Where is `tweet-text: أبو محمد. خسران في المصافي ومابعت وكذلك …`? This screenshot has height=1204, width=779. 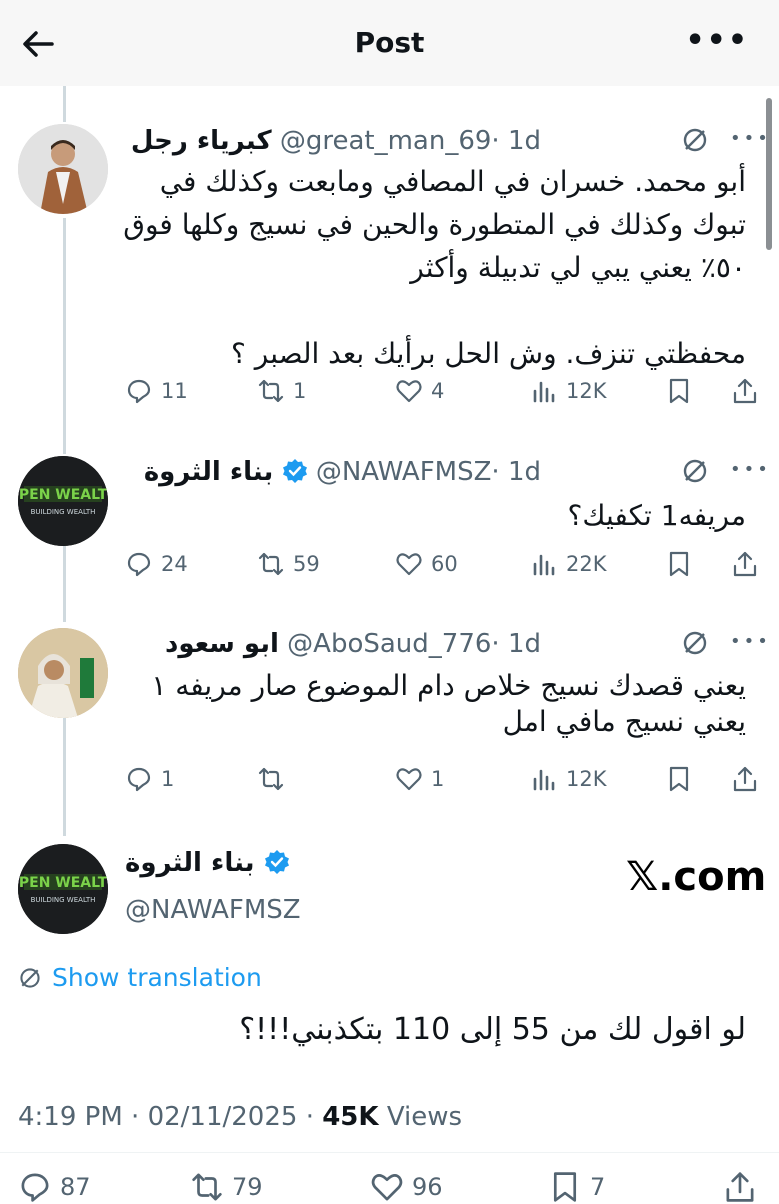
tweet-text: أبو محمد. خسران في المصافي ومابعت وكذلك … is located at coordinates (434, 267).